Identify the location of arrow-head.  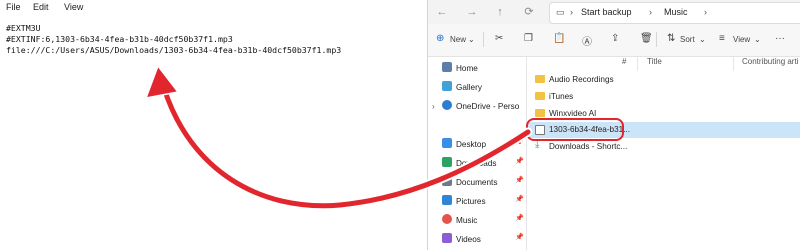
(162, 81).